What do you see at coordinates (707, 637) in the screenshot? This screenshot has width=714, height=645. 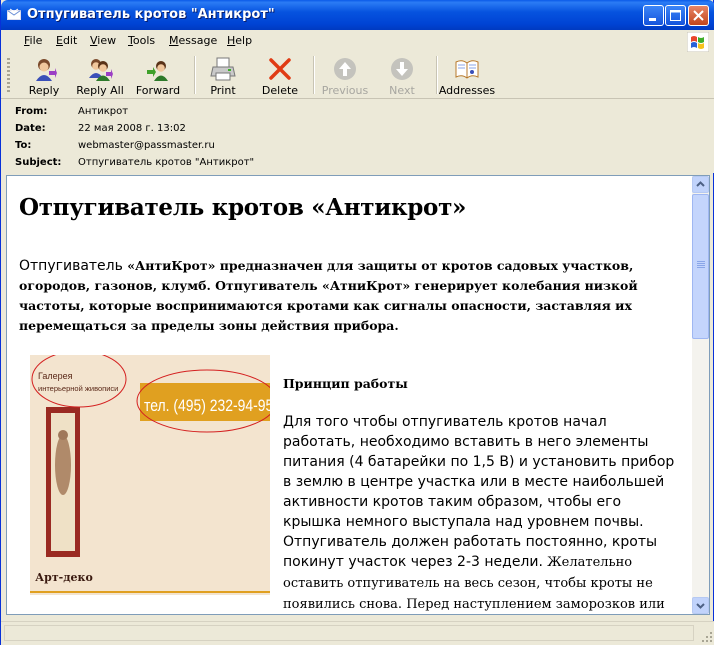 I see `resize-grip-icon` at bounding box center [707, 637].